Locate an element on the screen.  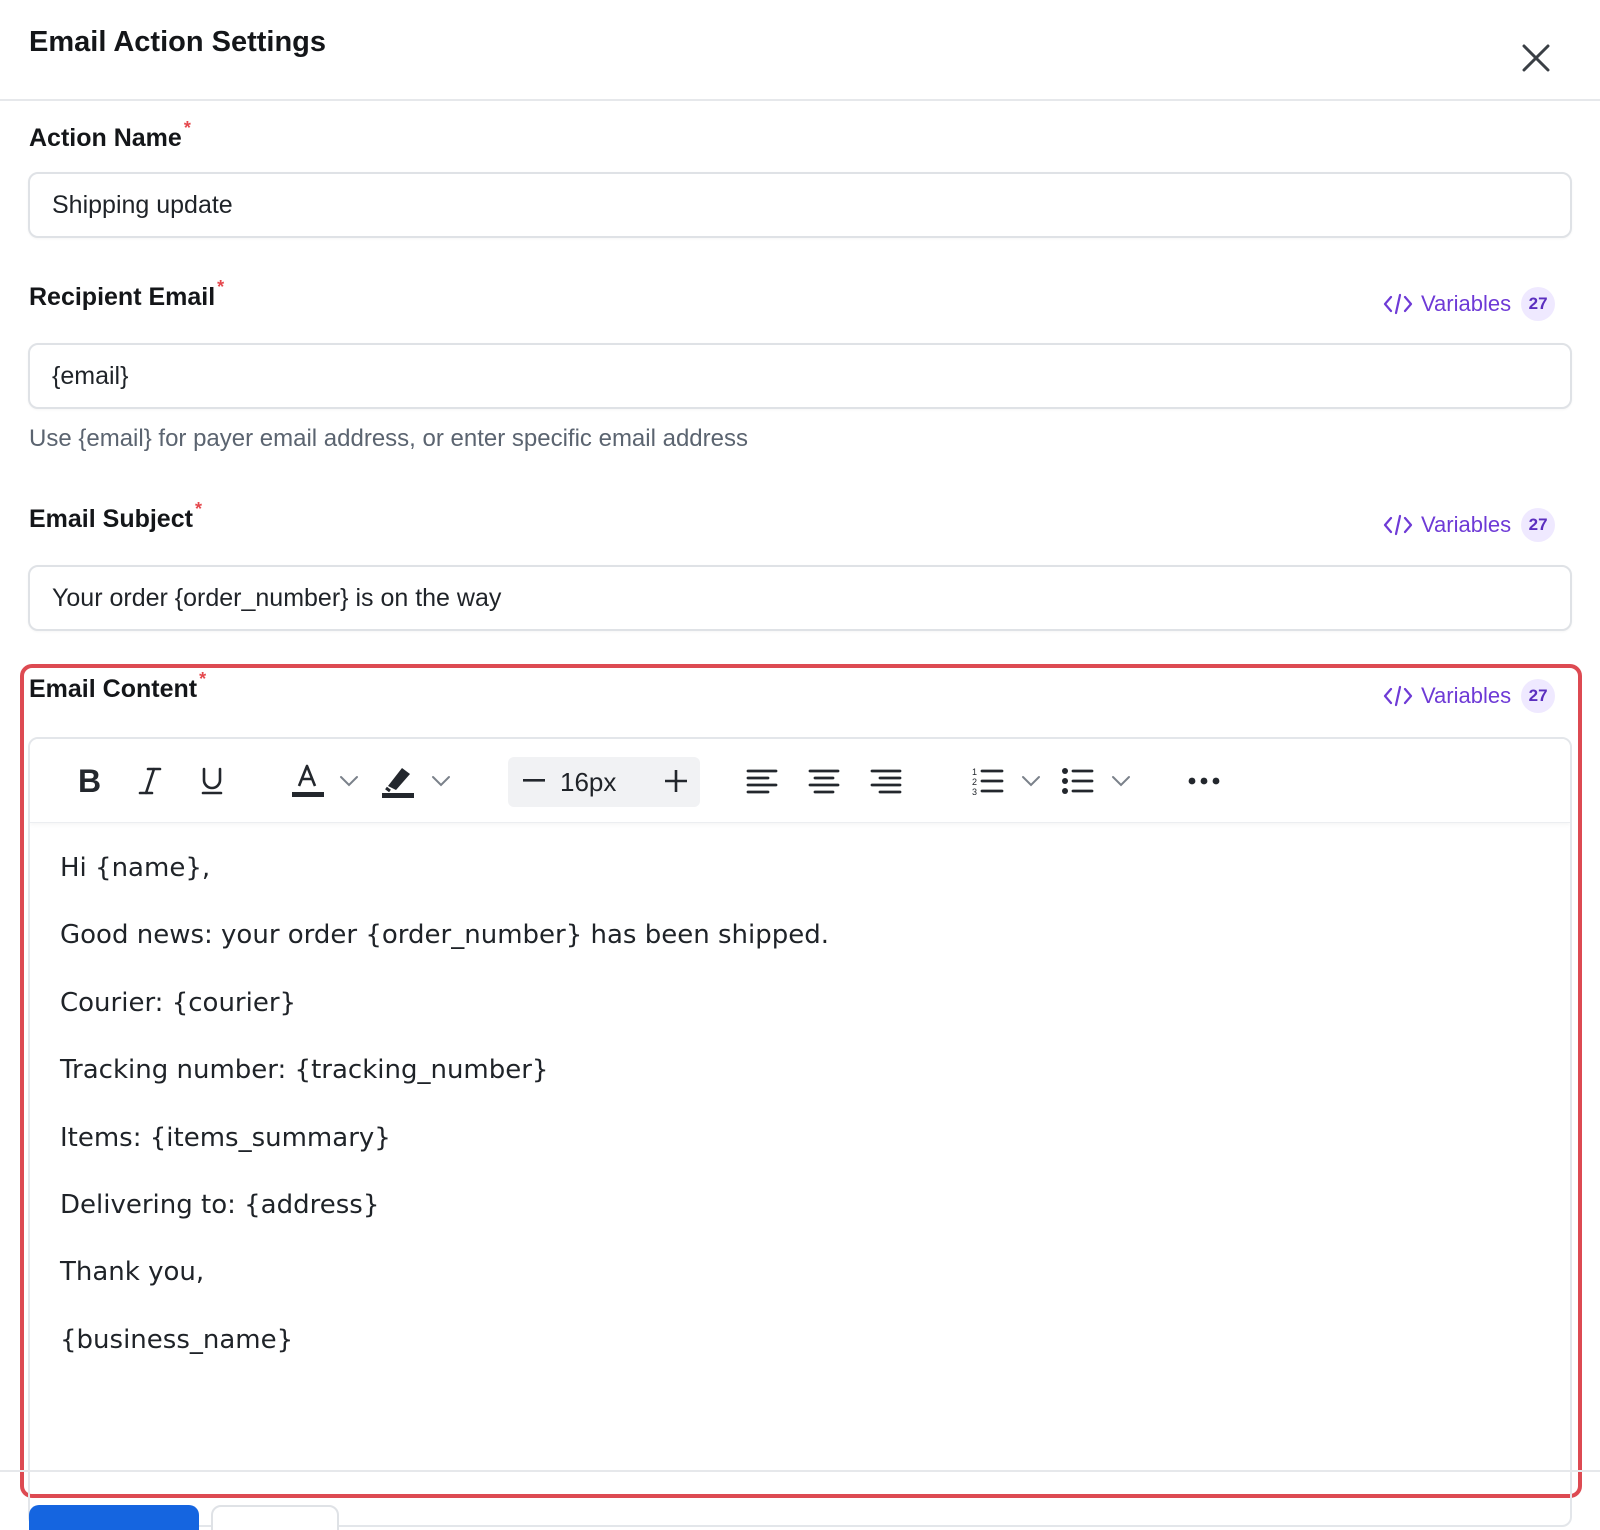
font-size-value: 16px is located at coordinates (588, 782).